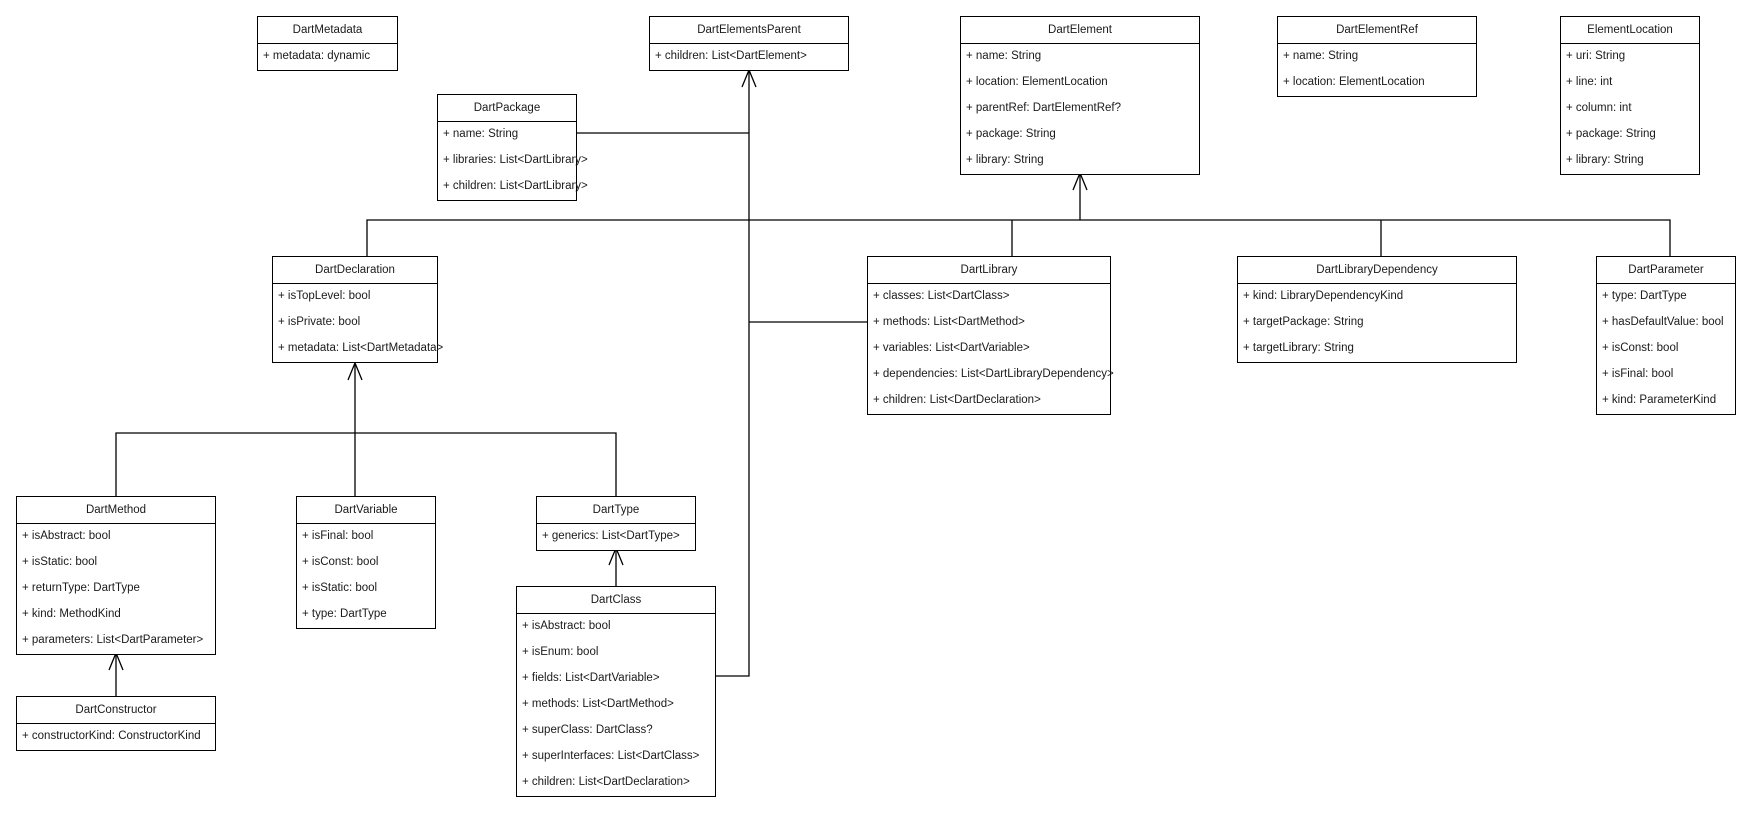 This screenshot has height=814, width=1753. What do you see at coordinates (1663, 322) in the screenshot?
I see `attribute: + hasDefaultValue: bool` at bounding box center [1663, 322].